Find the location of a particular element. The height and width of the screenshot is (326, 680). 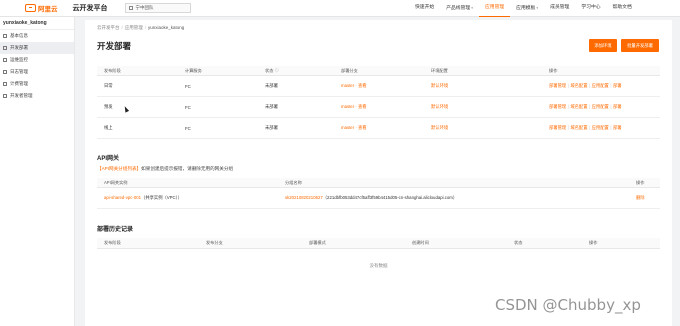

nav-item-label: 快速开始 is located at coordinates (425, 7).